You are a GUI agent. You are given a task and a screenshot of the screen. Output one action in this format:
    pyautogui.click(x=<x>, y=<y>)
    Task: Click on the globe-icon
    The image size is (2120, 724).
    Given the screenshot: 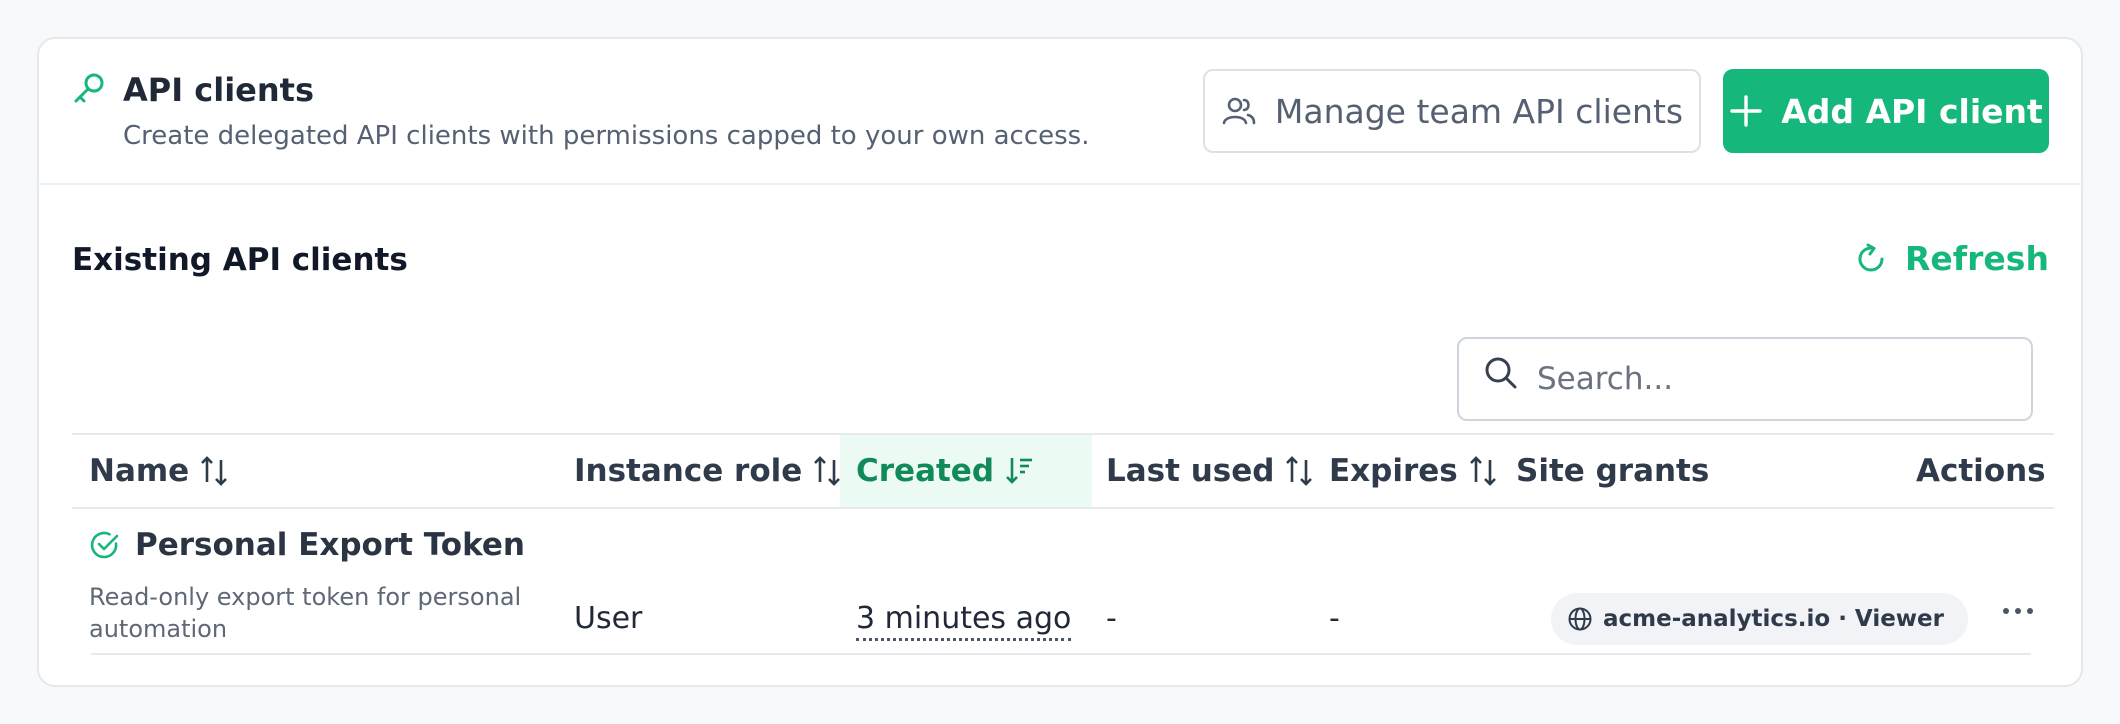 What is the action you would take?
    pyautogui.click(x=1580, y=619)
    